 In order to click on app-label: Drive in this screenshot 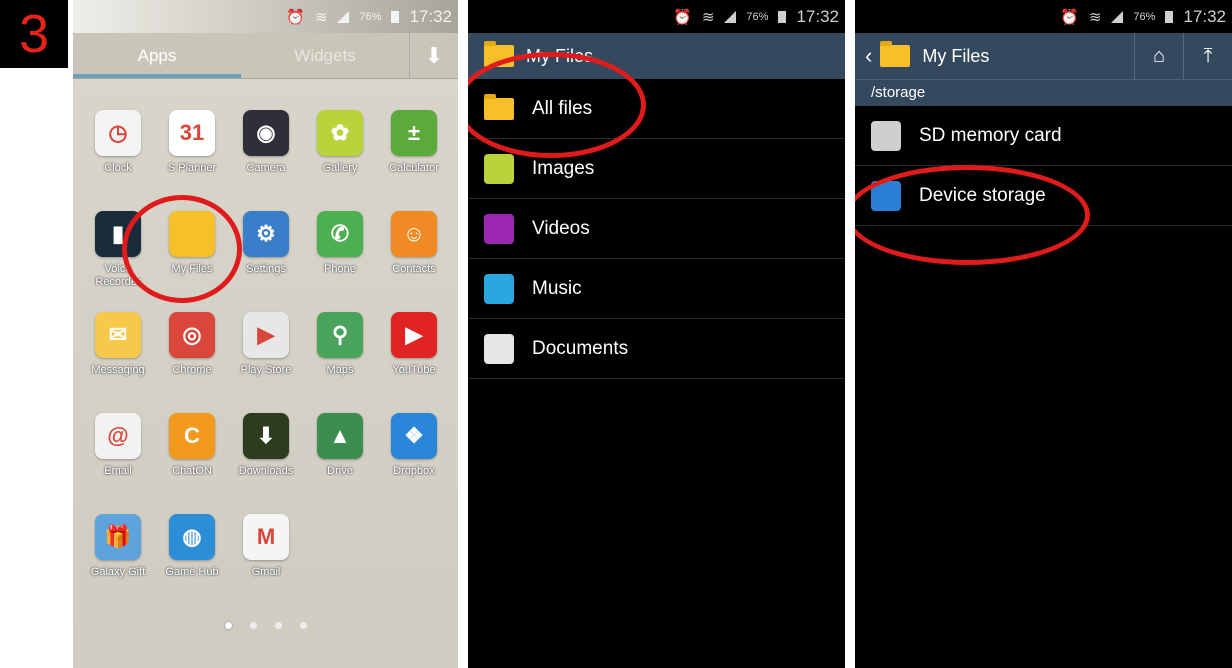, I will do `click(340, 471)`.